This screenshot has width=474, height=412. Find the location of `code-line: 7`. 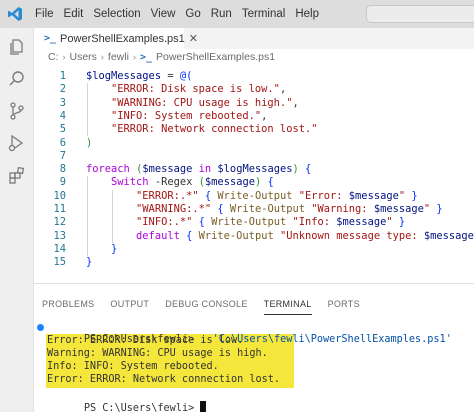

code-line: 7 is located at coordinates (254, 156).